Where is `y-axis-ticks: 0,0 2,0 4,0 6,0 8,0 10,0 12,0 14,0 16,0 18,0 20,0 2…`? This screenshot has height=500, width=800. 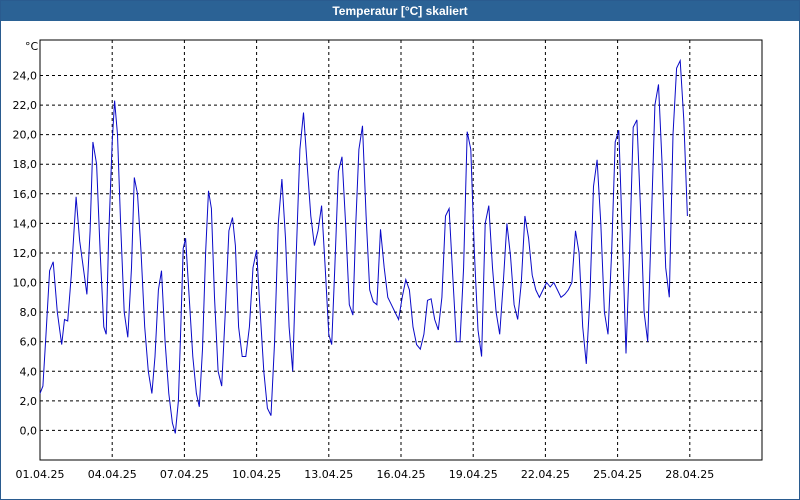
y-axis-ticks: 0,0 2,0 4,0 6,0 8,0 10,0 12,0 14,0 16,0 18,0 20,0 2… is located at coordinates (25, 253).